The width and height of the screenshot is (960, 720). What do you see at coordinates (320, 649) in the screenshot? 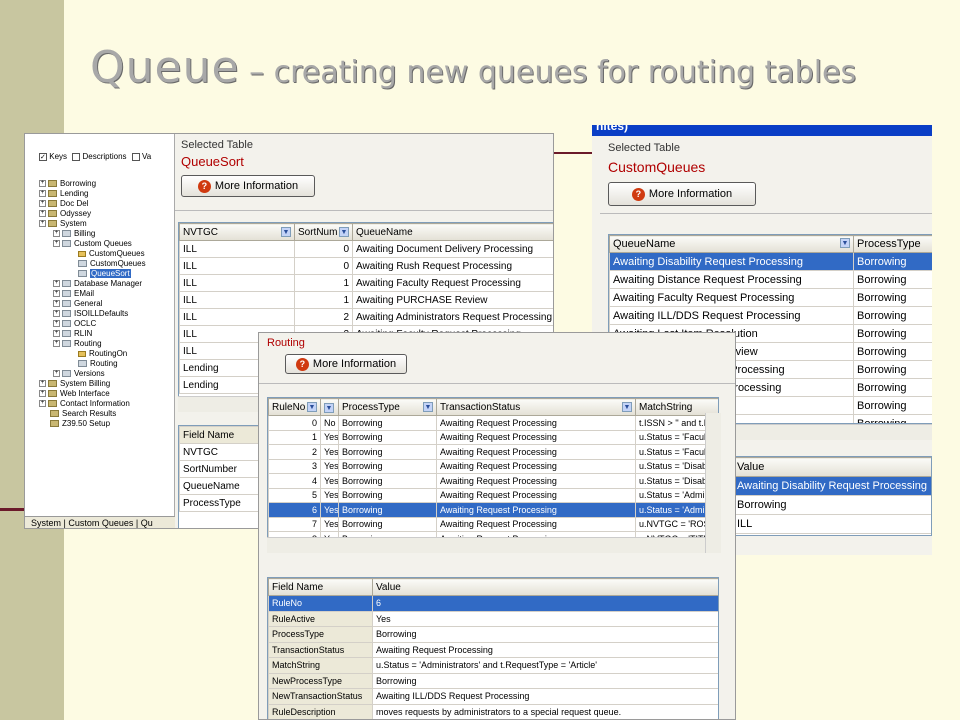
I see `table-cell: TransactionStatus` at bounding box center [320, 649].